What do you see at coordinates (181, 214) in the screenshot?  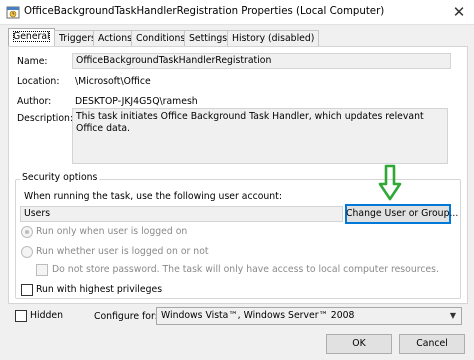 I see `user-account-field: Users` at bounding box center [181, 214].